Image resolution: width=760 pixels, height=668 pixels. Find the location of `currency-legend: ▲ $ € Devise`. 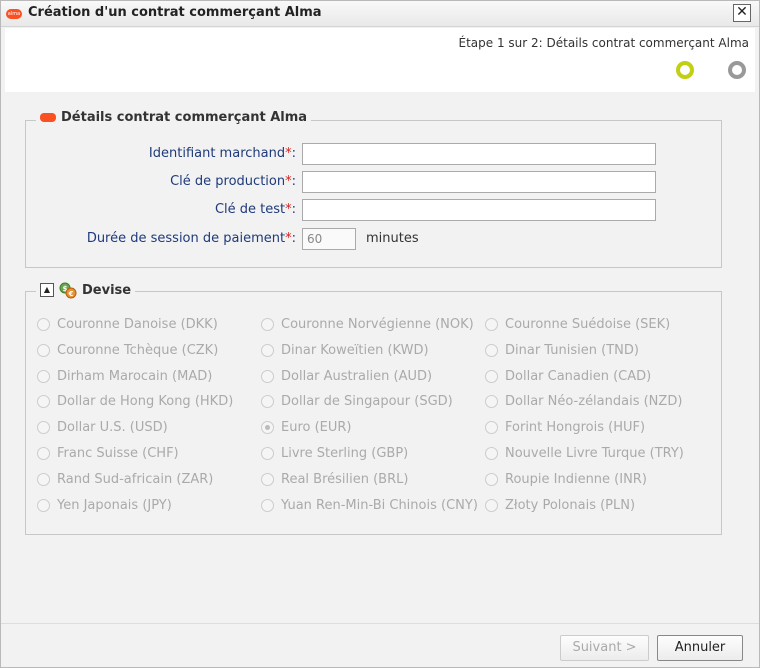

currency-legend: ▲ $ € Devise is located at coordinates (86, 290).